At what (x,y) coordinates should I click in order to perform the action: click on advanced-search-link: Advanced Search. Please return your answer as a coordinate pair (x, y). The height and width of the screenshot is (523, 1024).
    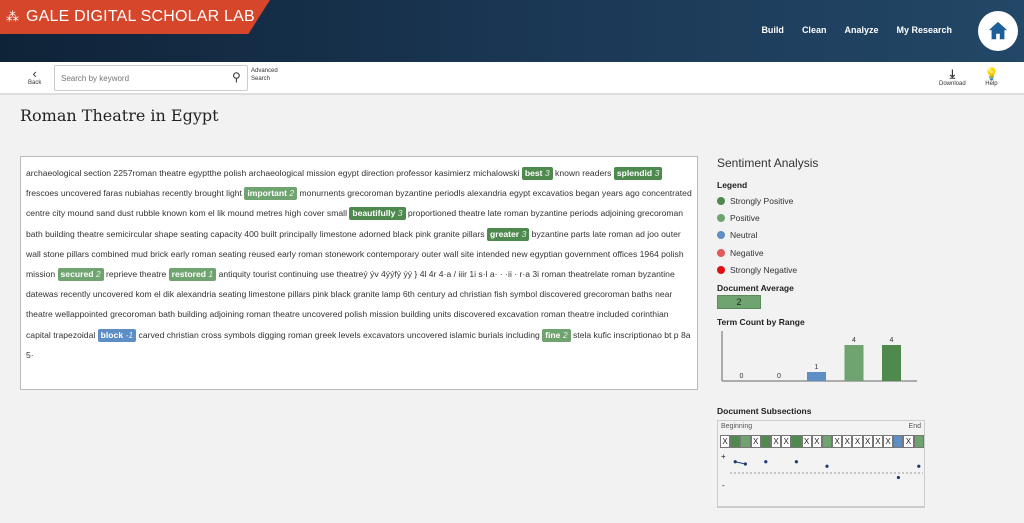
    Looking at the image, I should click on (267, 75).